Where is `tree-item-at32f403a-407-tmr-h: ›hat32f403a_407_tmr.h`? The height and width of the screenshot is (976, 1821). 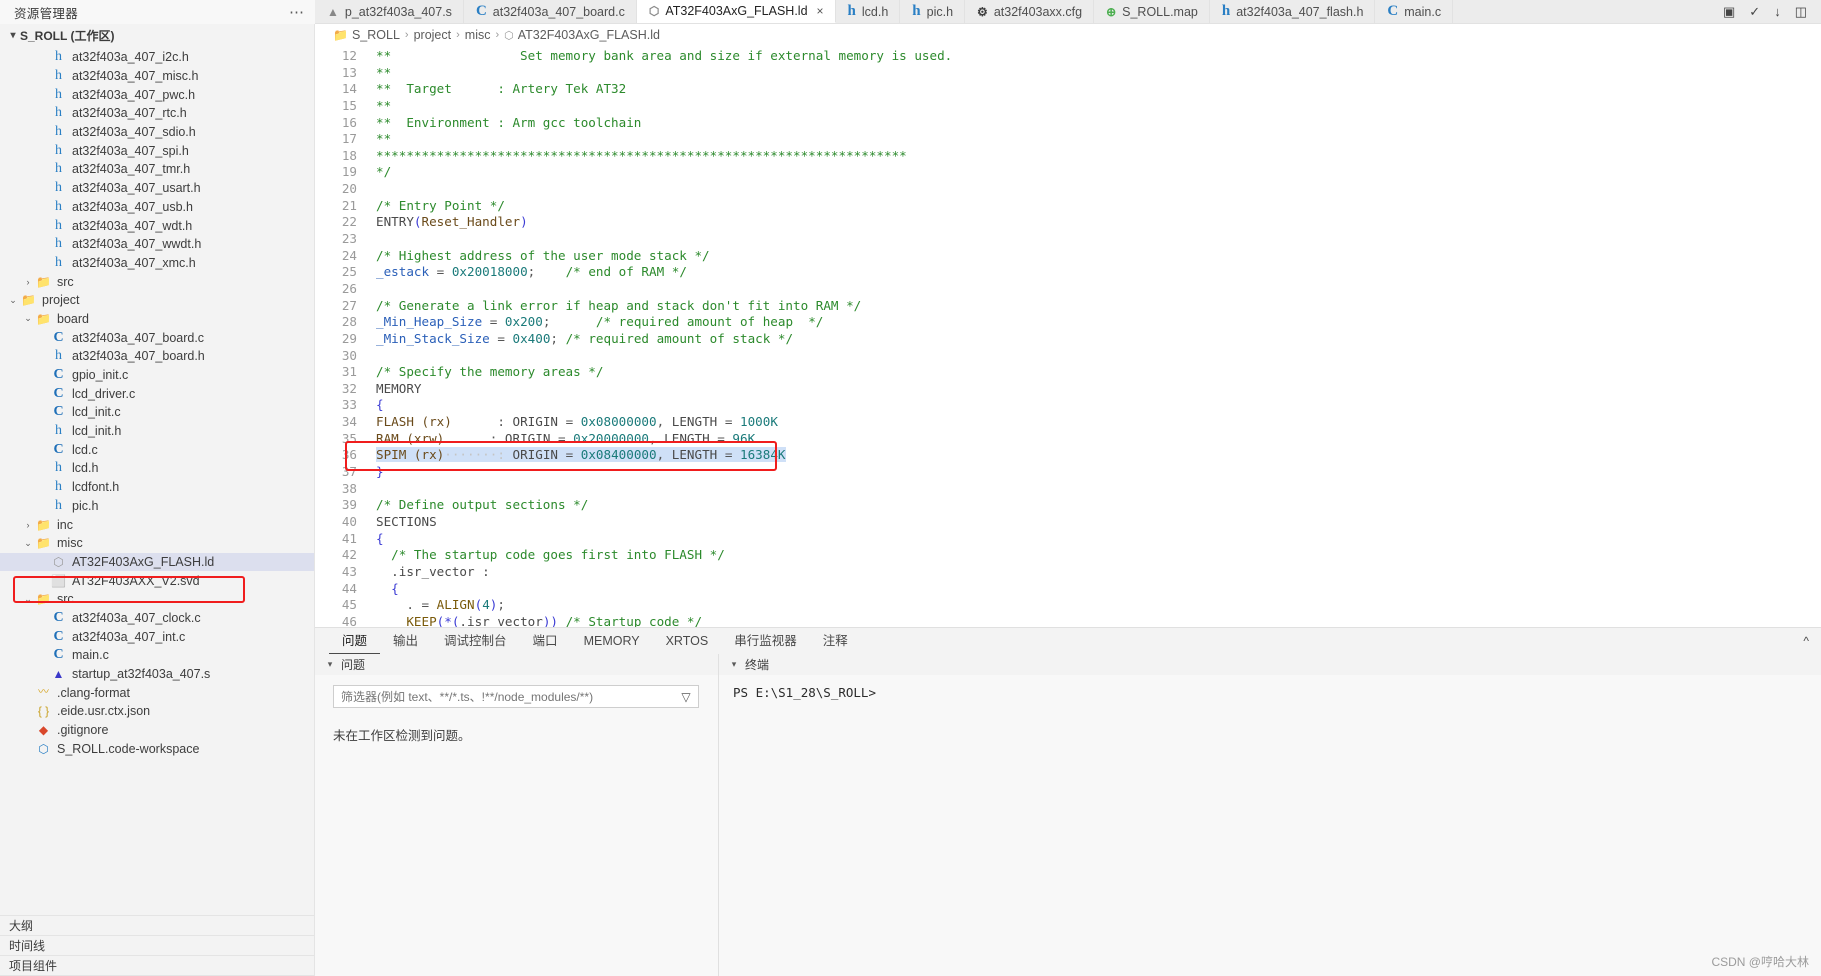
tree-item-at32f403a-407-tmr-h: ›hat32f403a_407_tmr.h is located at coordinates (157, 169).